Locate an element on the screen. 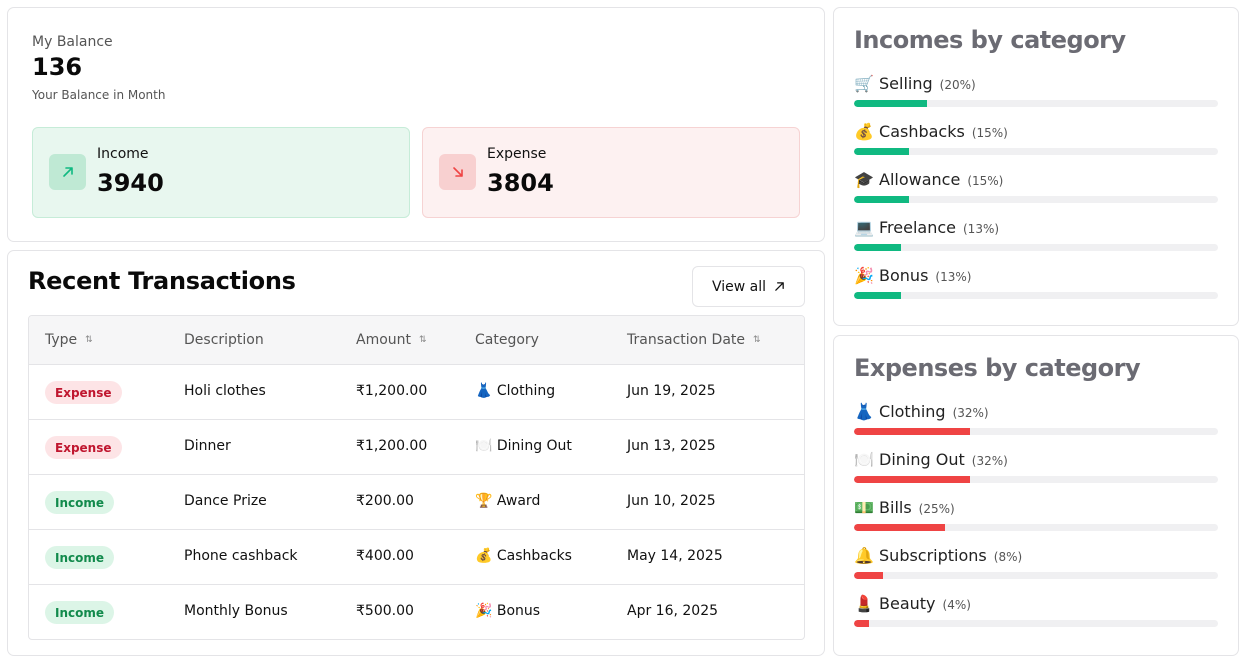 The height and width of the screenshot is (662, 1247). expense-category-item: 💵 Bills (25%) is located at coordinates (1036, 518).